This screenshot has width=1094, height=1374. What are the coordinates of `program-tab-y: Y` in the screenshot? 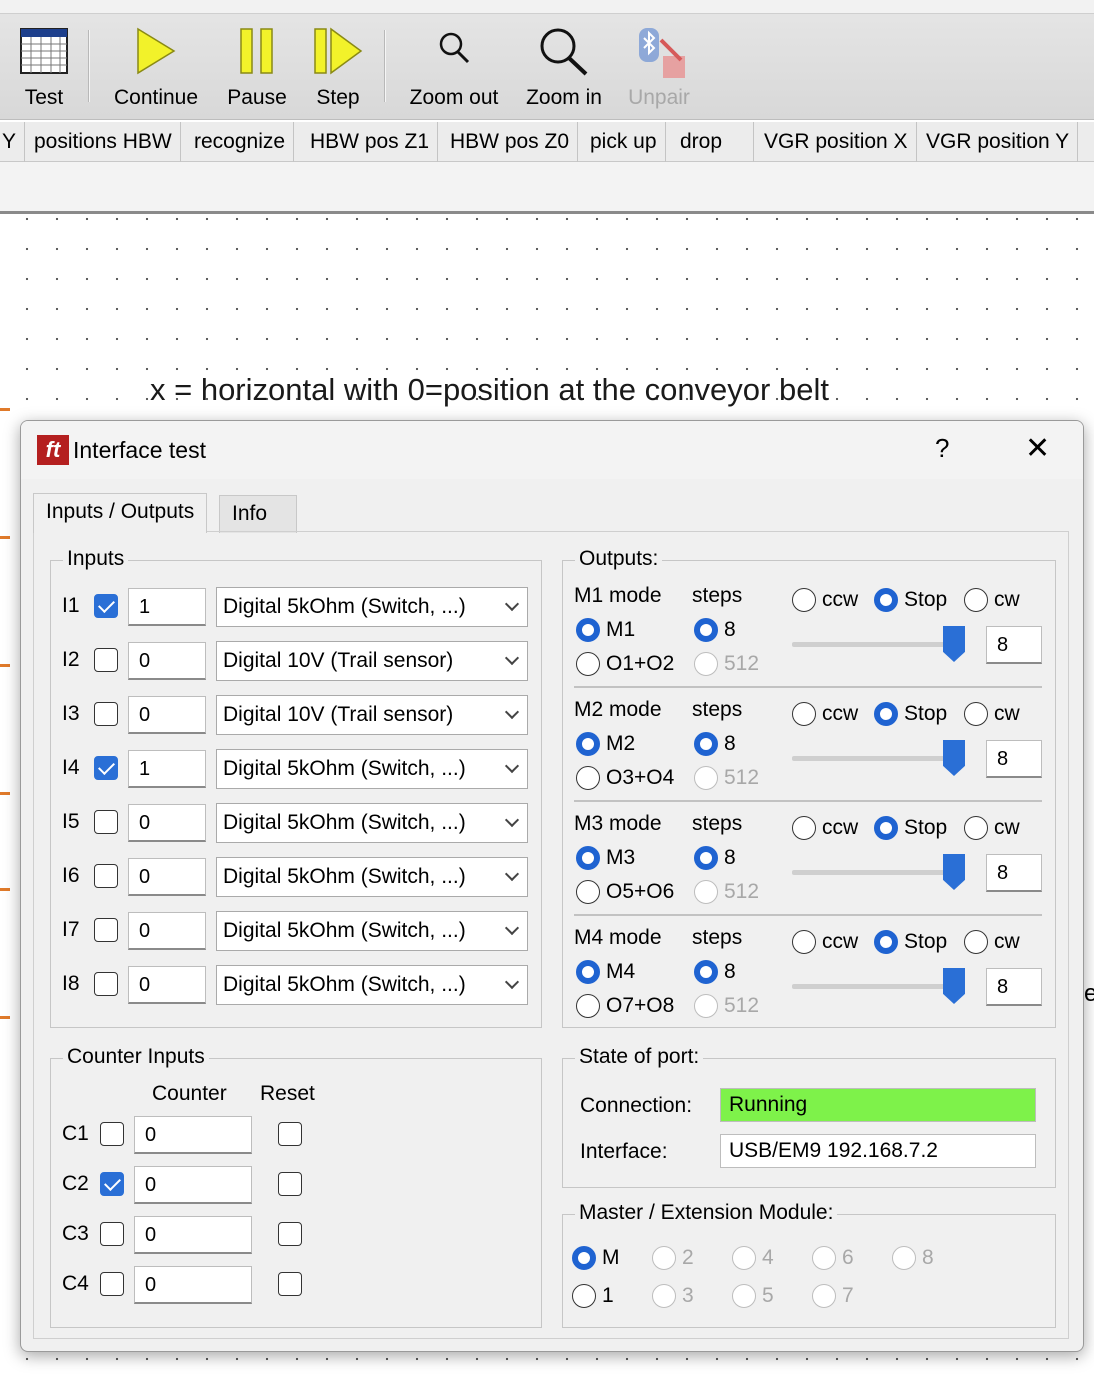 It's located at (13, 142).